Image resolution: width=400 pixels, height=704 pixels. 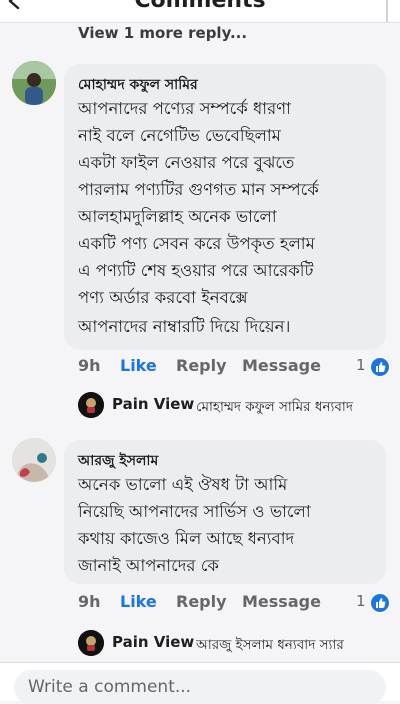 What do you see at coordinates (274, 407) in the screenshot?
I see `reply-snippet: মোহাম্মদ কফুল সামির ধন্যবাদ` at bounding box center [274, 407].